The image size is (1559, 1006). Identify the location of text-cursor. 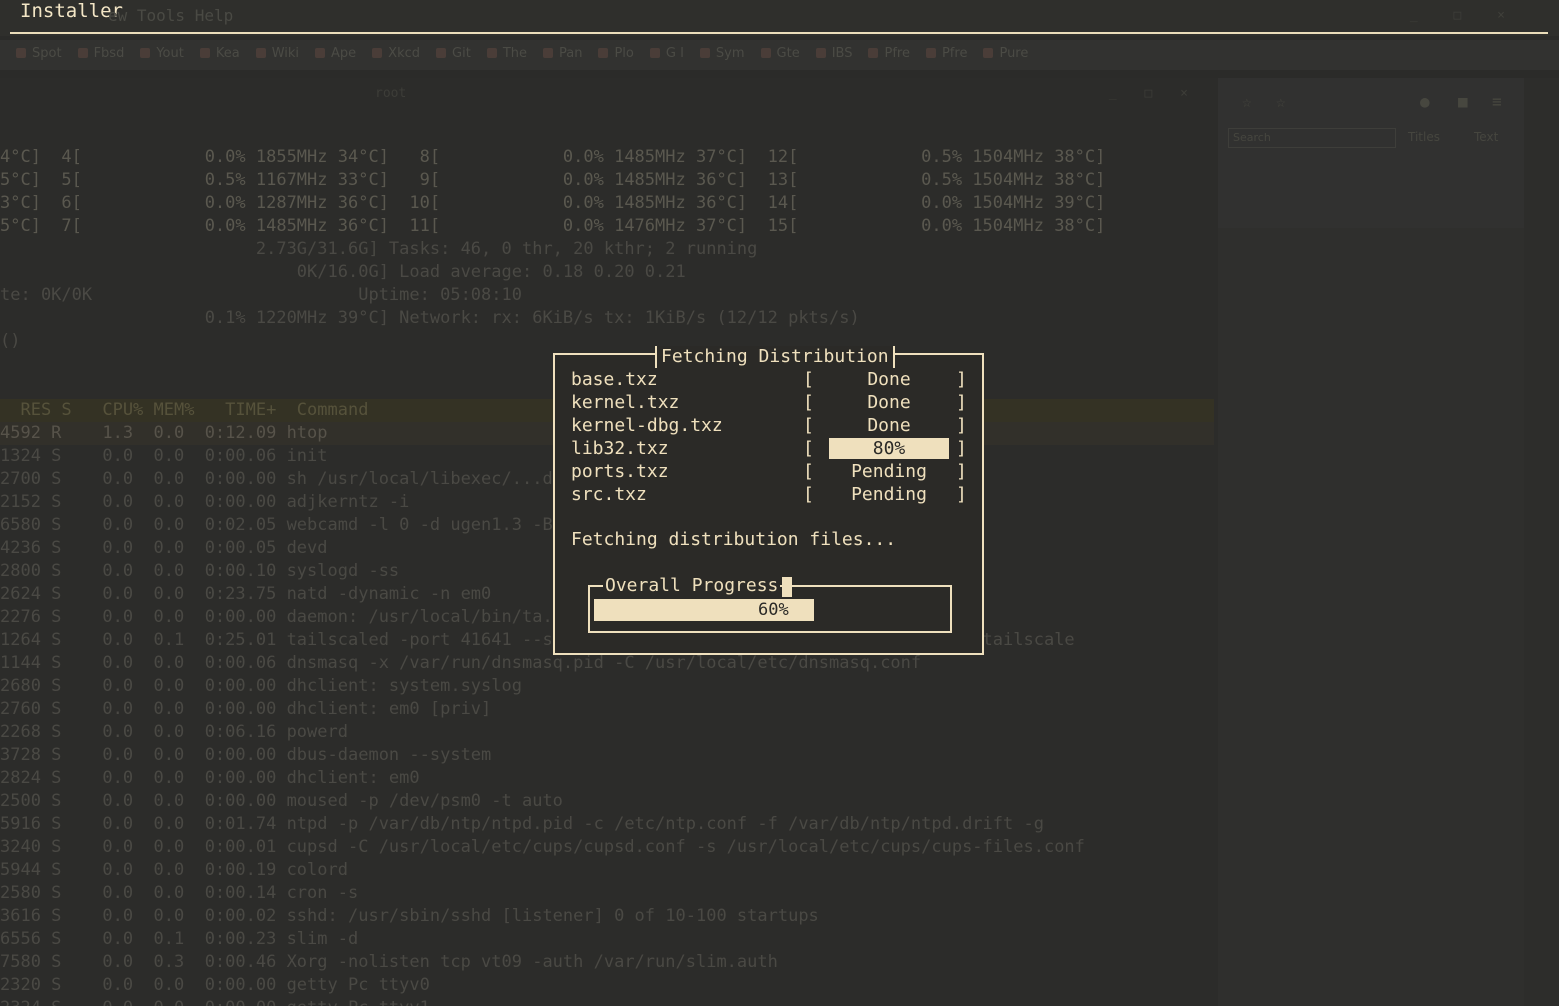
(787, 587).